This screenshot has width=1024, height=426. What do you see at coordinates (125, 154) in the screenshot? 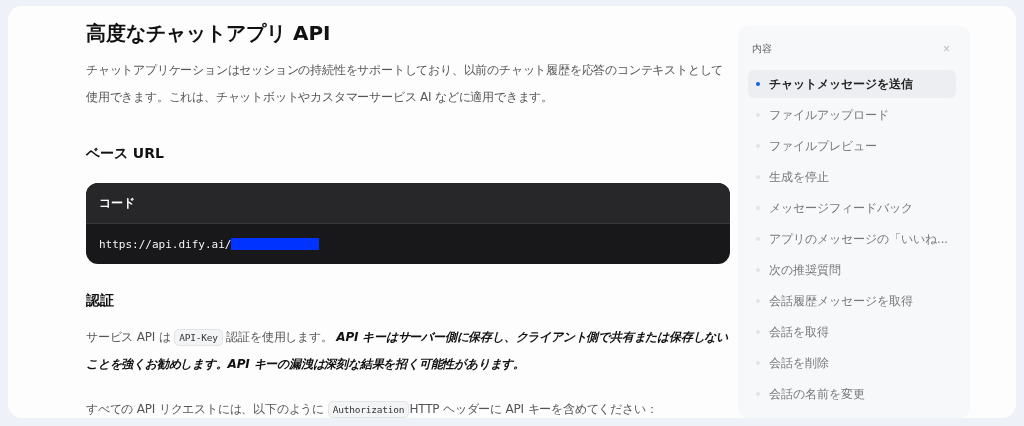
I see `section-heading: ベース URL` at bounding box center [125, 154].